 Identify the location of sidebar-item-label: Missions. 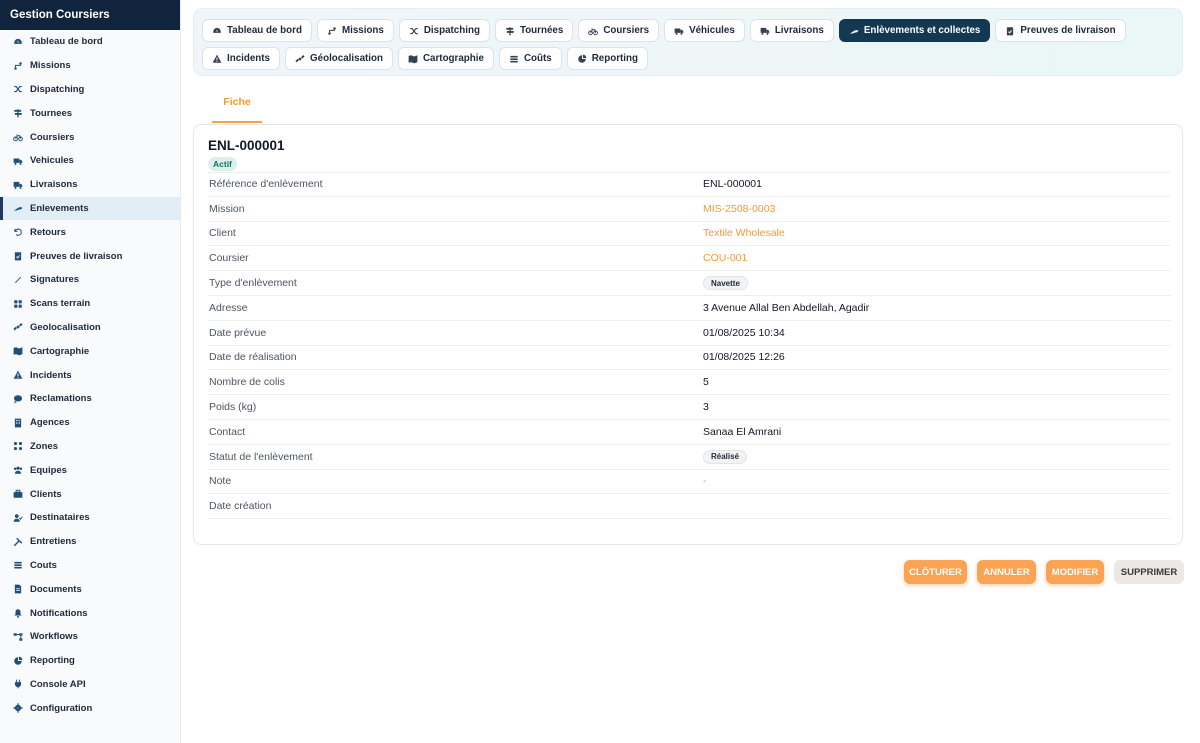
(50, 66).